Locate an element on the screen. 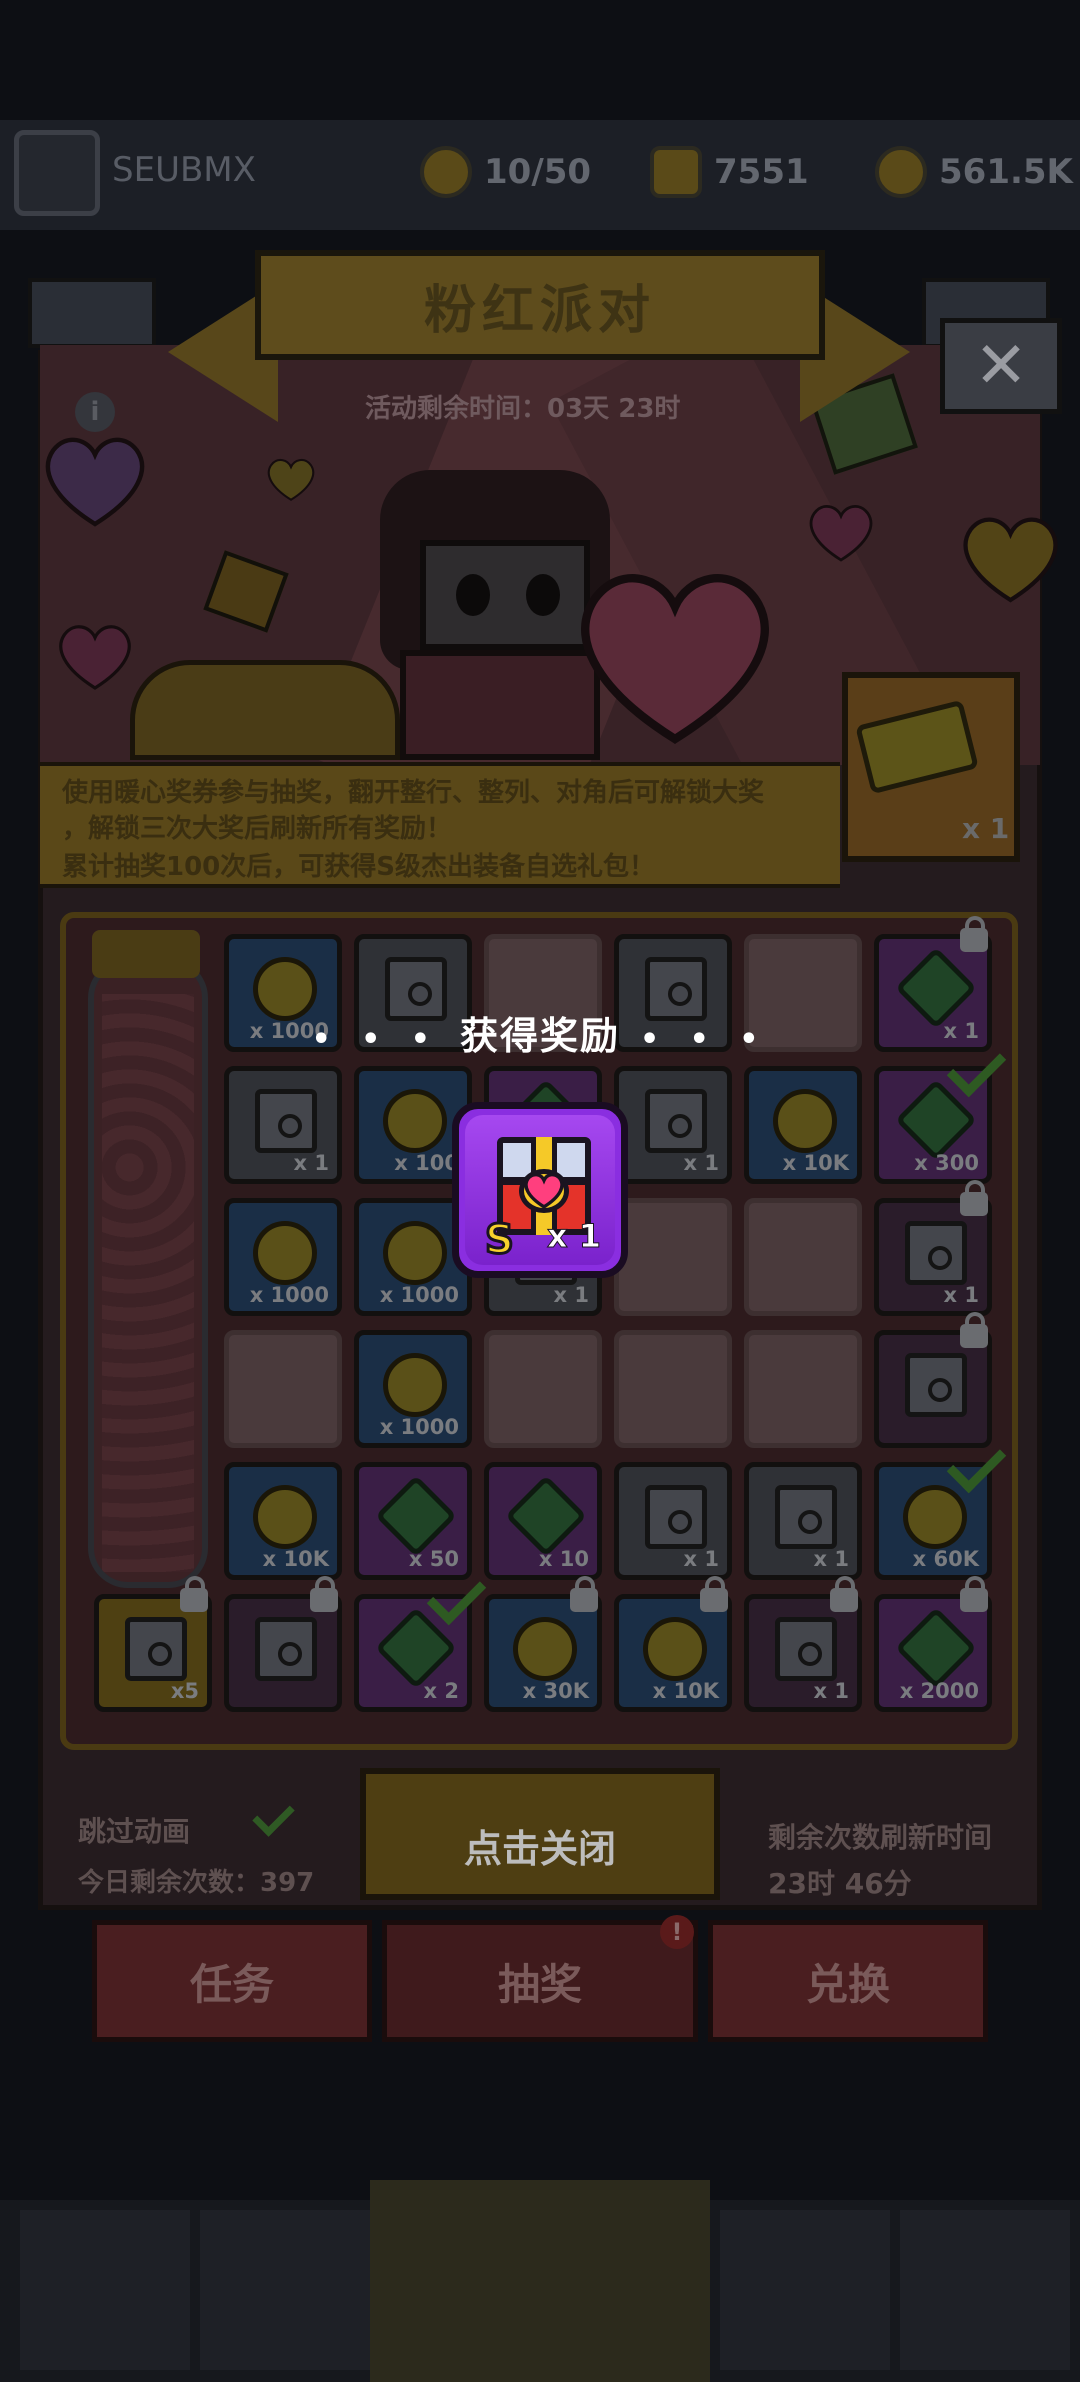  resource-gems: 7551 is located at coordinates (729, 172).